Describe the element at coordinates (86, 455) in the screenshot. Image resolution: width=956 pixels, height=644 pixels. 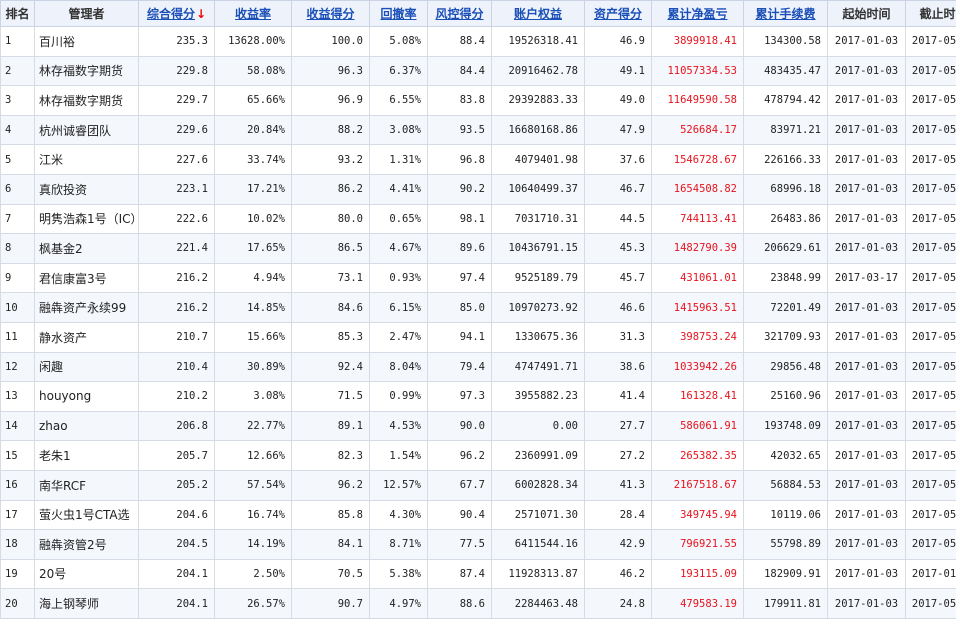
I see `cell-manager: 老朱1` at that location.